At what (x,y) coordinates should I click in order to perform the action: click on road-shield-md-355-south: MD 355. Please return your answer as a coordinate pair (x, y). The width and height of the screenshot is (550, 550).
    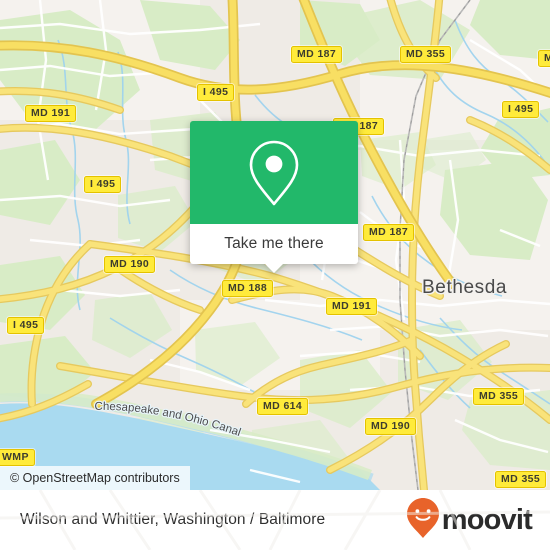
    Looking at the image, I should click on (499, 396).